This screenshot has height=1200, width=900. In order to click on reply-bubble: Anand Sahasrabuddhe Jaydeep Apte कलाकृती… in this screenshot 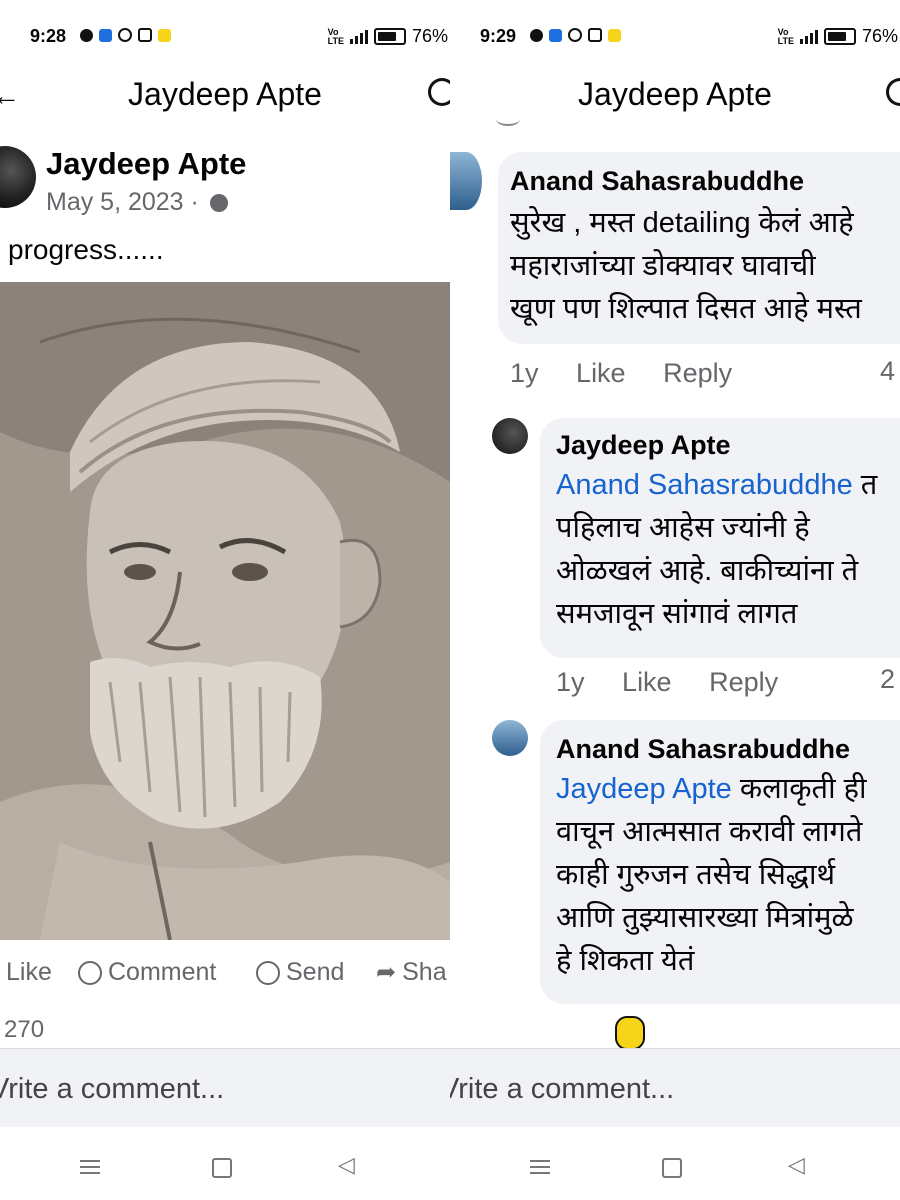, I will do `click(720, 862)`.